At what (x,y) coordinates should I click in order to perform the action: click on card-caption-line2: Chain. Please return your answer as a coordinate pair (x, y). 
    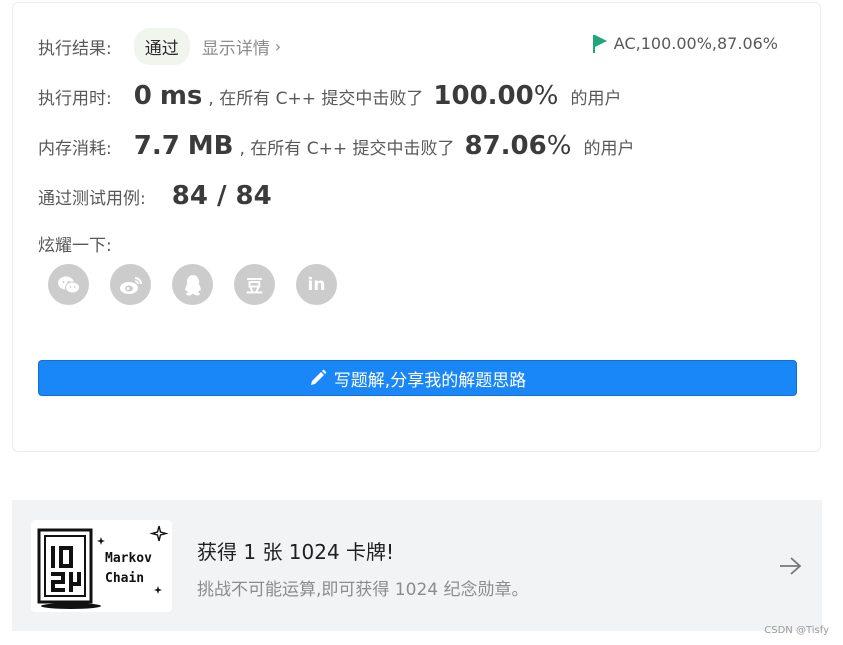
    Looking at the image, I should click on (125, 578).